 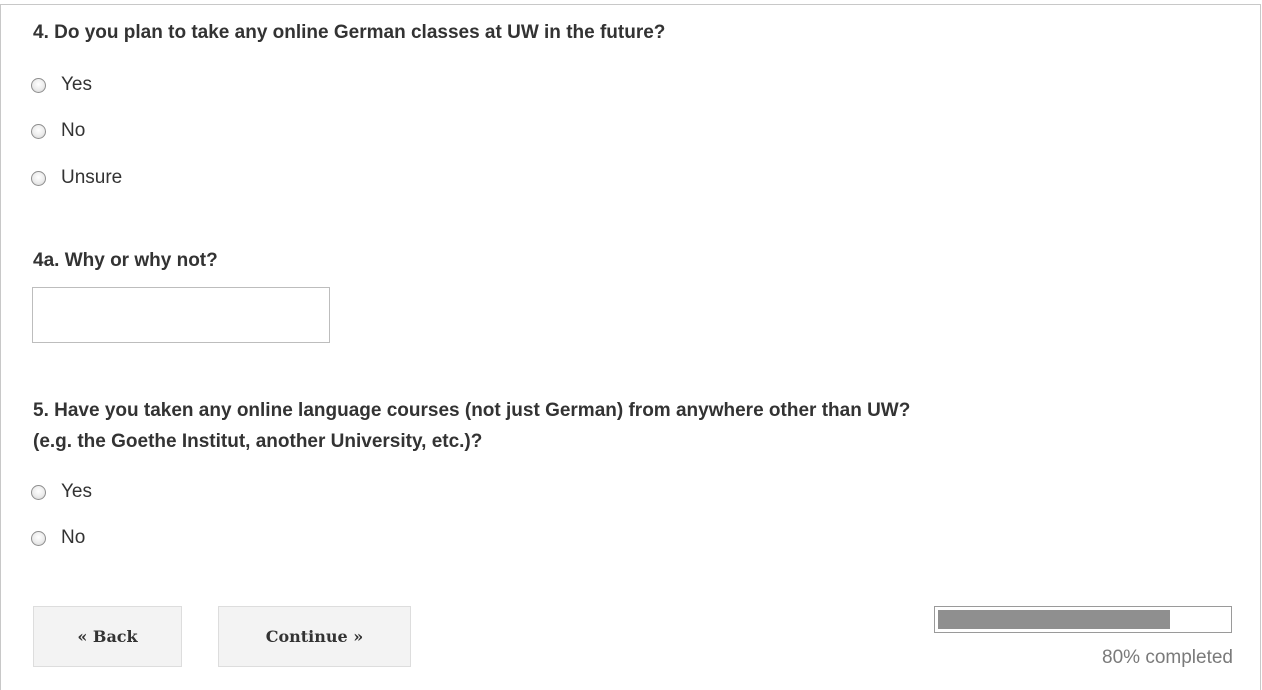 What do you see at coordinates (58, 131) in the screenshot?
I see `option-q4-no: No` at bounding box center [58, 131].